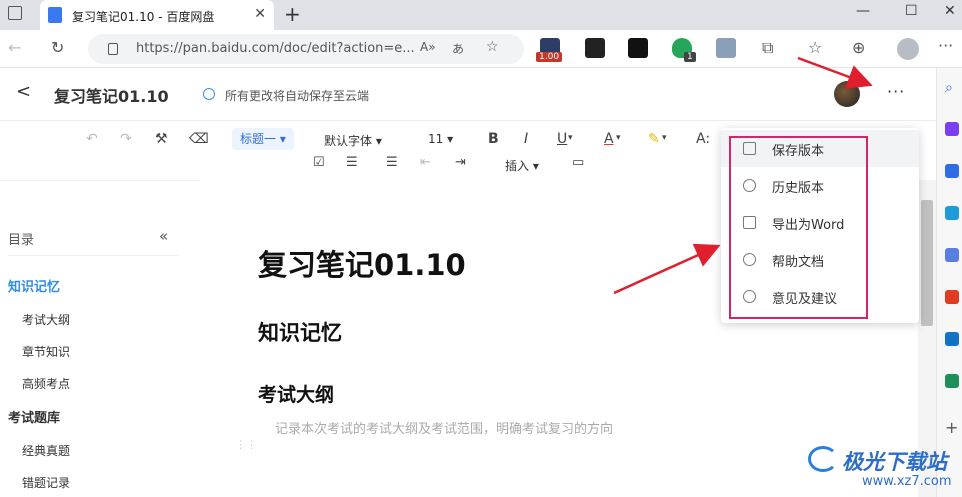 Image resolution: width=962 pixels, height=497 pixels. What do you see at coordinates (743, 175) in the screenshot?
I see `annotation-arrows` at bounding box center [743, 175].